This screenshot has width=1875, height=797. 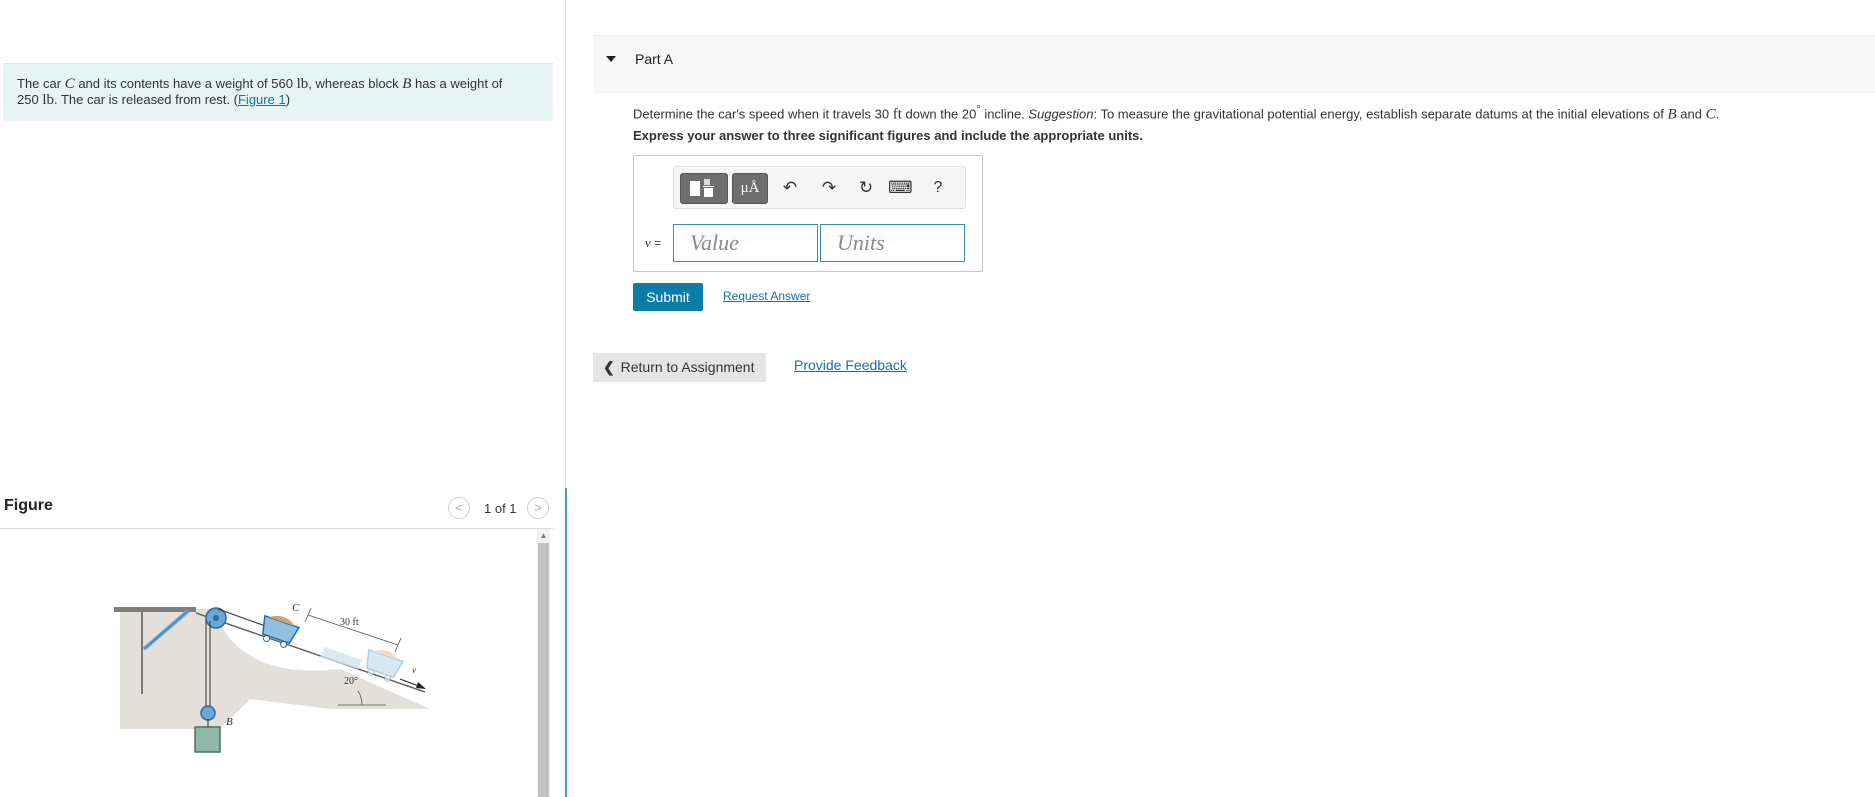 What do you see at coordinates (790, 188) in the screenshot?
I see `undo-icon: ↶` at bounding box center [790, 188].